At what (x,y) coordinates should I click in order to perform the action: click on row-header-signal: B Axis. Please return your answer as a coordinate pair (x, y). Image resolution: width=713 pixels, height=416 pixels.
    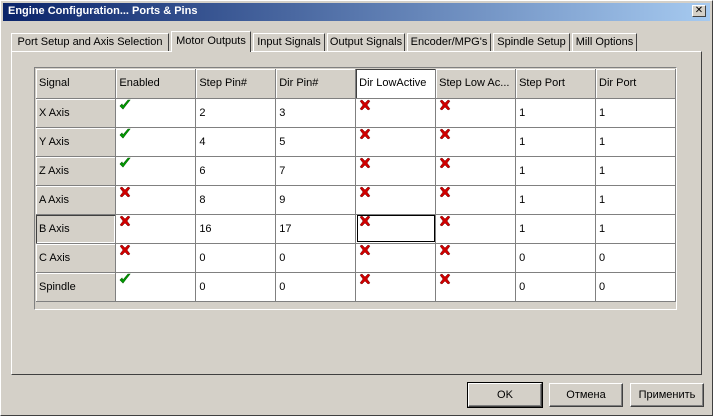
    Looking at the image, I should click on (76, 229).